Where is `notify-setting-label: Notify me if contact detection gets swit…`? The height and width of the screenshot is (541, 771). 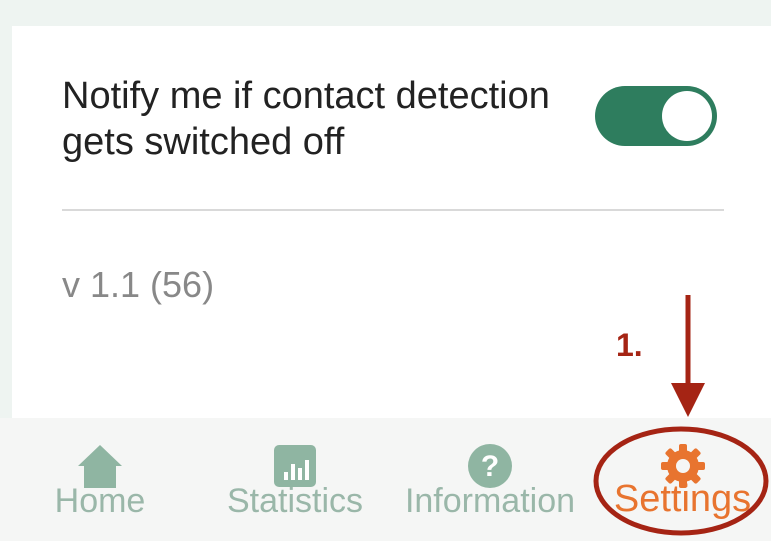 notify-setting-label: Notify me if contact detection gets swit… is located at coordinates (306, 119).